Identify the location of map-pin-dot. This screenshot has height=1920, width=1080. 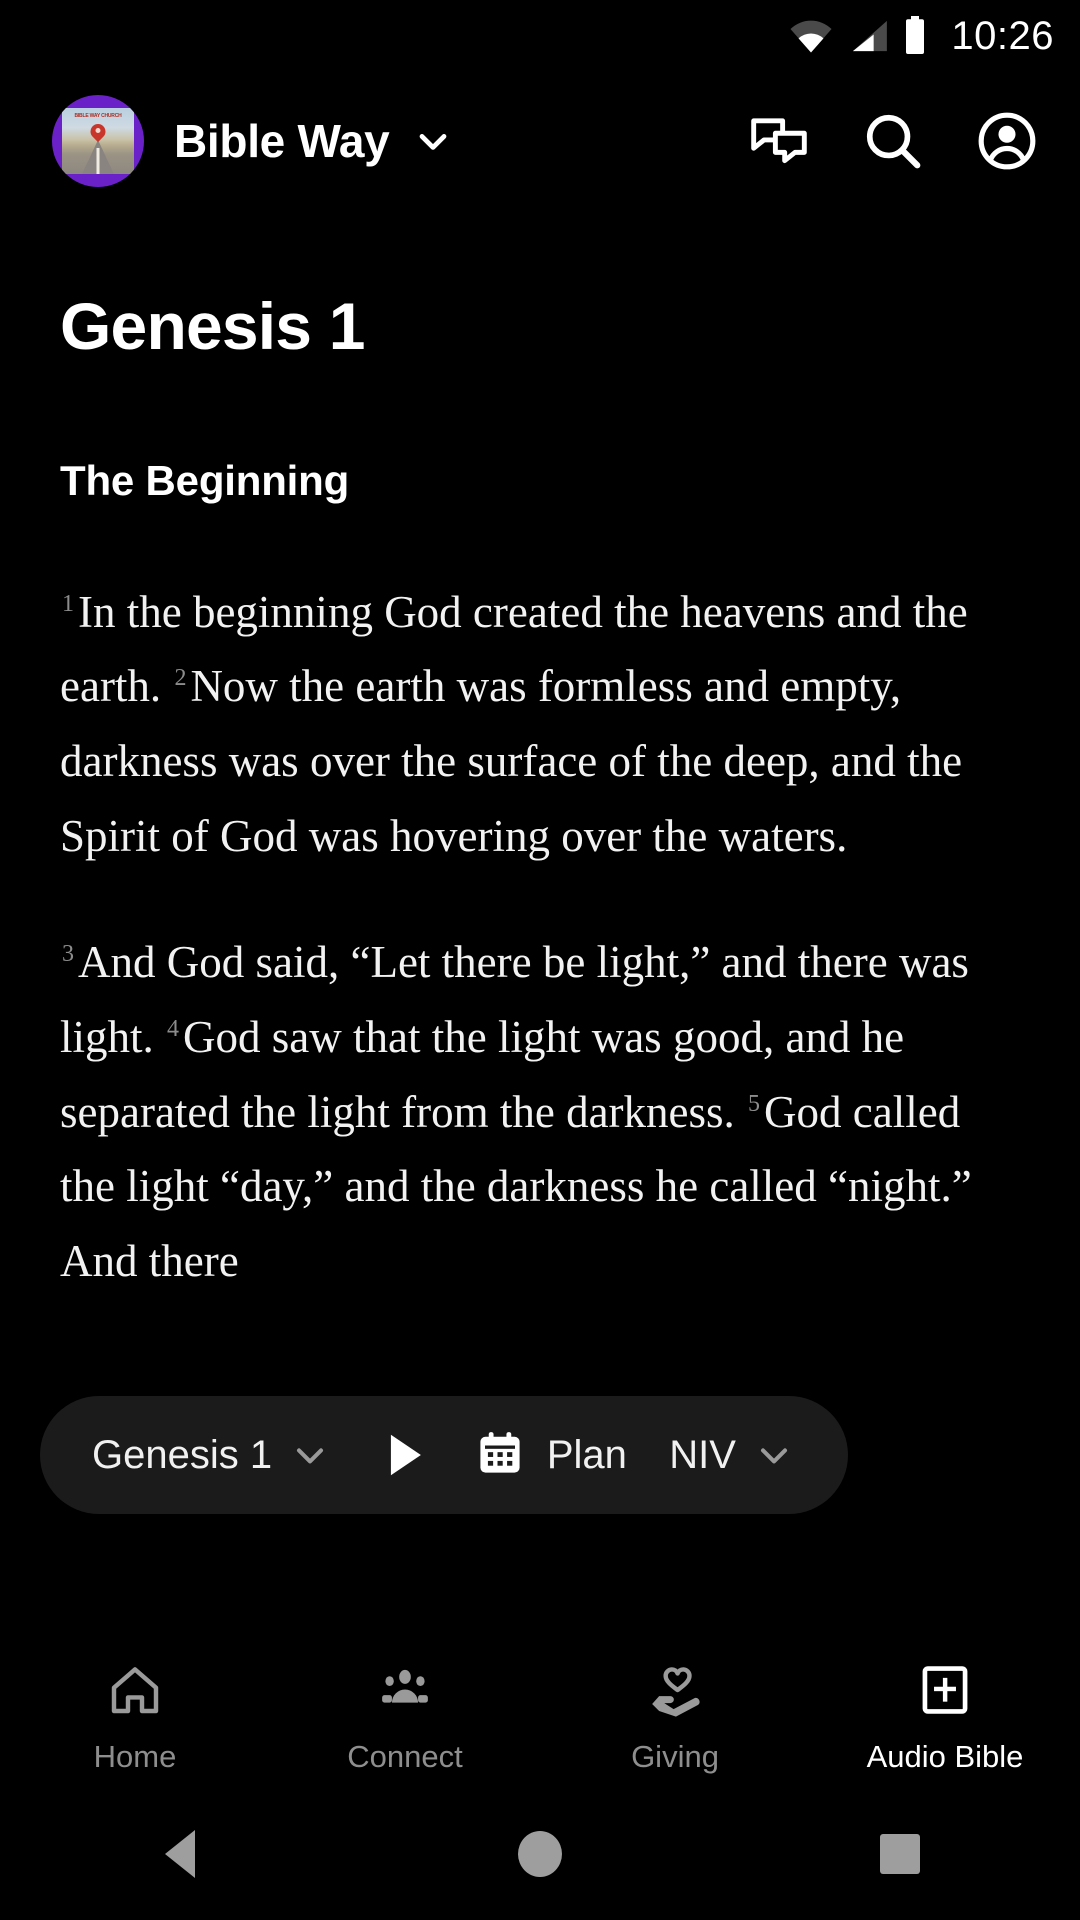
(98, 130).